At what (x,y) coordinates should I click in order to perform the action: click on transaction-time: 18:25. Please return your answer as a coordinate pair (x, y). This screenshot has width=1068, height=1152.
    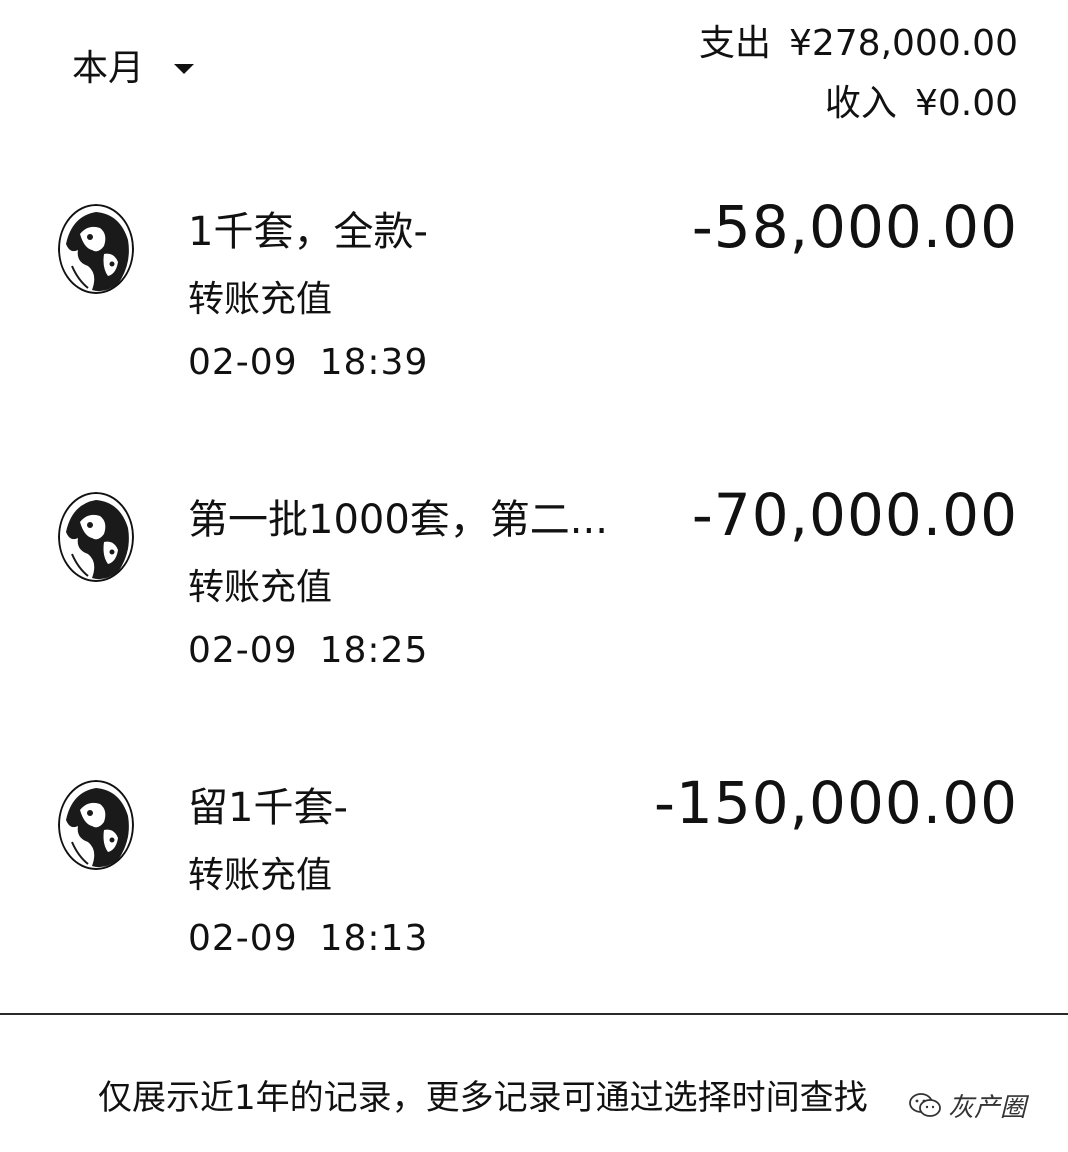
    Looking at the image, I should click on (374, 650).